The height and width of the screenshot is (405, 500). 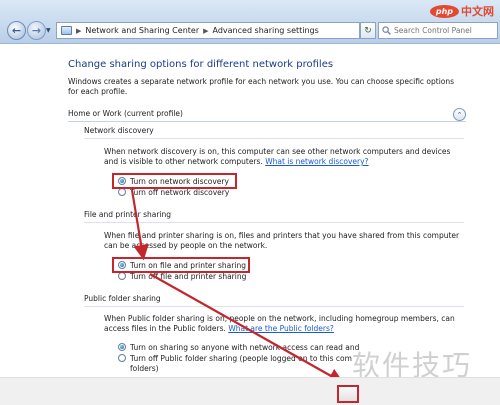 What do you see at coordinates (348, 394) in the screenshot?
I see `save-changes-button` at bounding box center [348, 394].